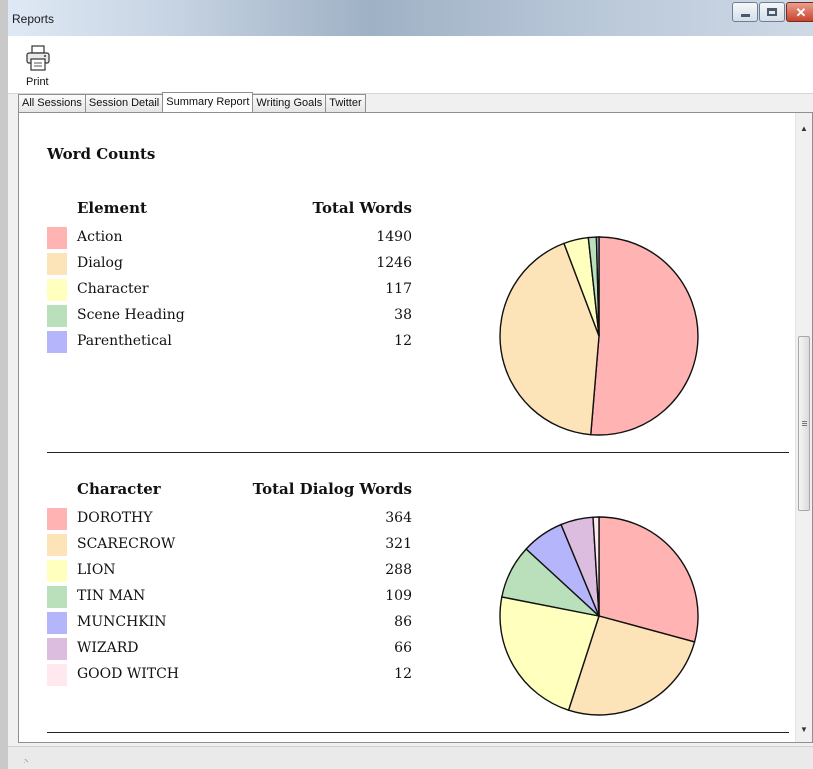 The image size is (813, 769). Describe the element at coordinates (345, 103) in the screenshot. I see `tab-twitter: Twitter` at that location.